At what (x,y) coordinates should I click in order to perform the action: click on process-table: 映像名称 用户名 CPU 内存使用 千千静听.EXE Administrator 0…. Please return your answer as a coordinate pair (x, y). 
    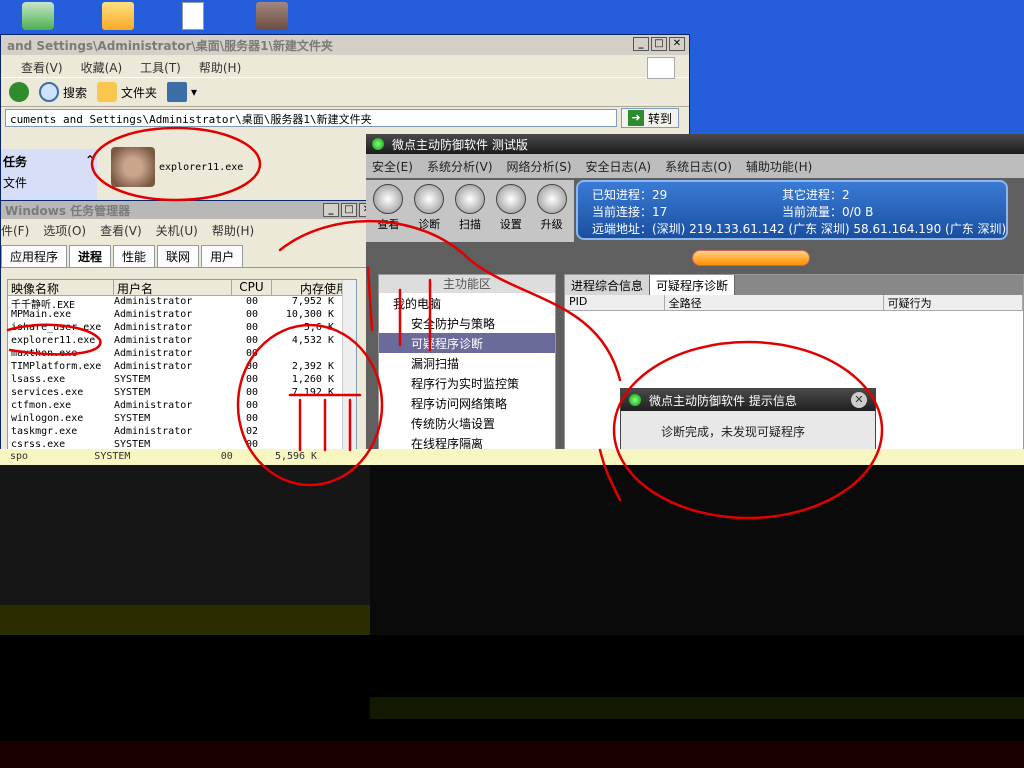
    Looking at the image, I should click on (182, 366).